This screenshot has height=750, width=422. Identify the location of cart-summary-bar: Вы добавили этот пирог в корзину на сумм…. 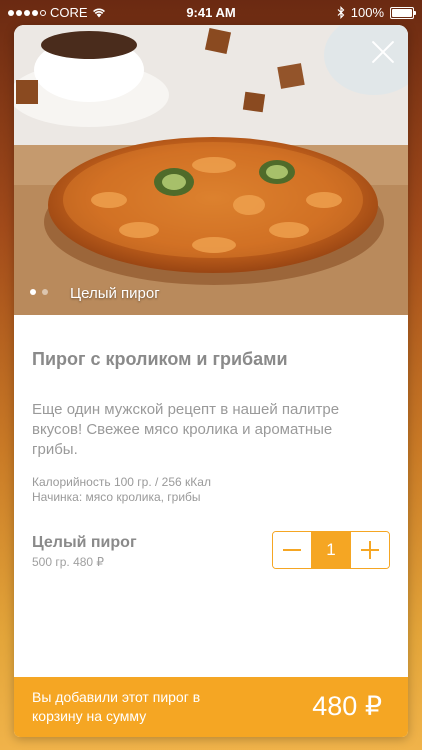
(211, 707).